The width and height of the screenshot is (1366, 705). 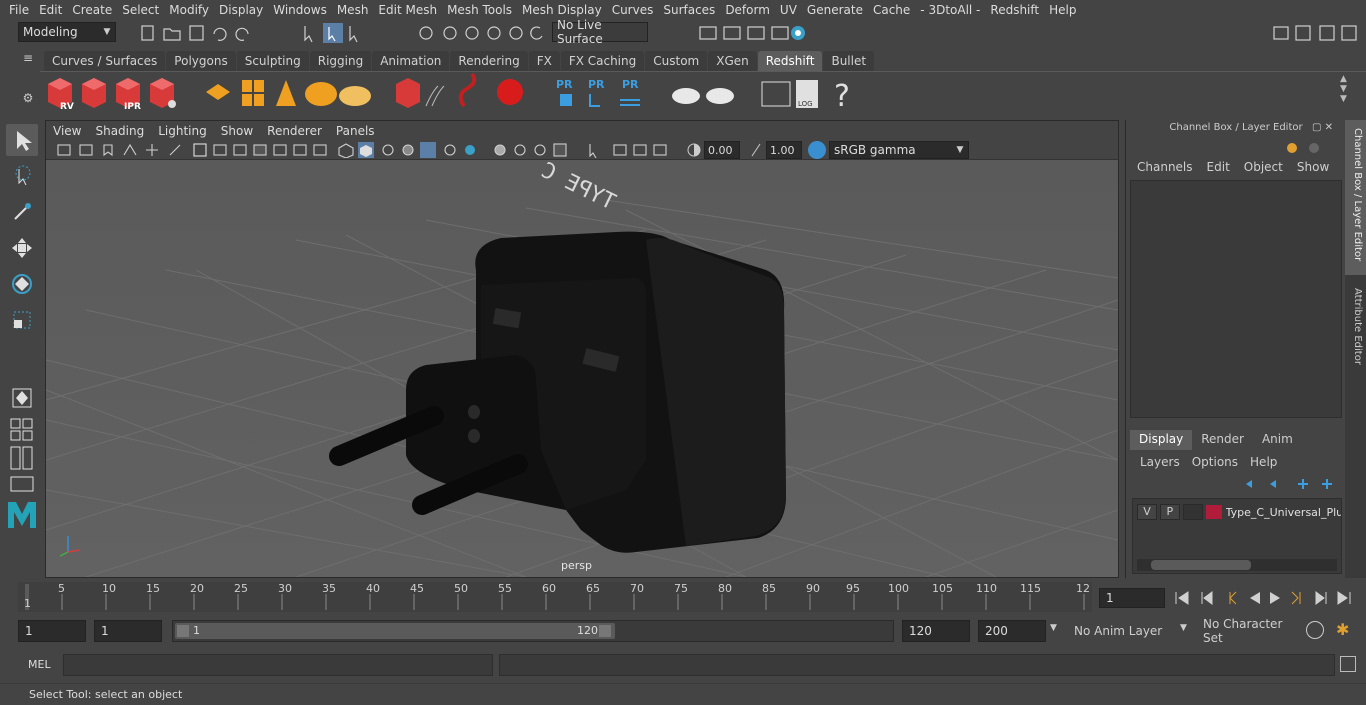 I want to click on cb-menu-channels: Channels, so click(x=1165, y=169).